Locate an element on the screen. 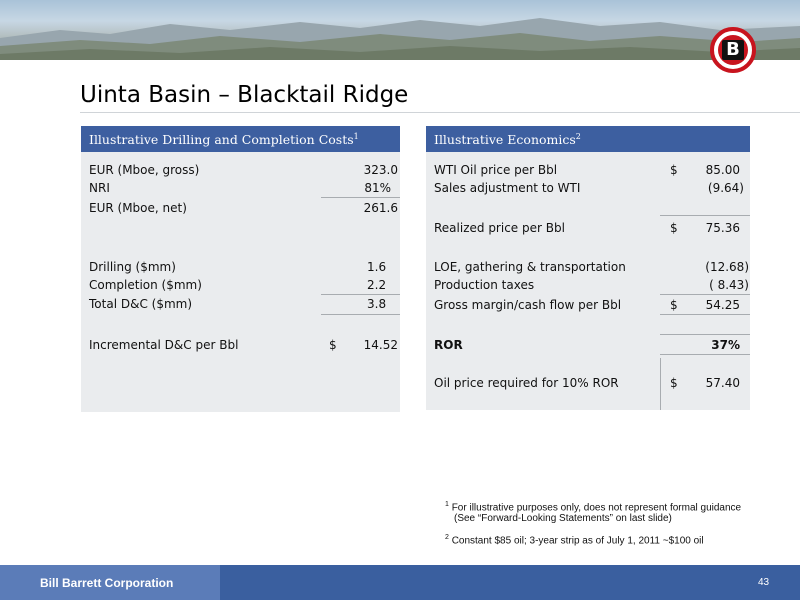 The width and height of the screenshot is (800, 600). economics-header-sup: 2 is located at coordinates (578, 136).